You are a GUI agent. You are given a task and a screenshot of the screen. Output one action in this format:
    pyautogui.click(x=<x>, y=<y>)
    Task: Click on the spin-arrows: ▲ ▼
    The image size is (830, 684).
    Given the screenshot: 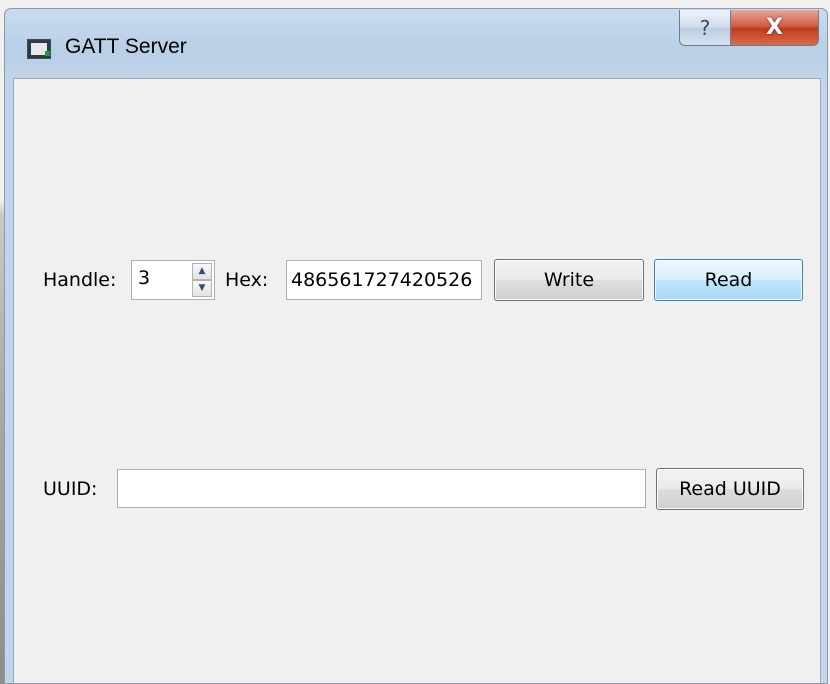 What is the action you would take?
    pyautogui.click(x=202, y=280)
    